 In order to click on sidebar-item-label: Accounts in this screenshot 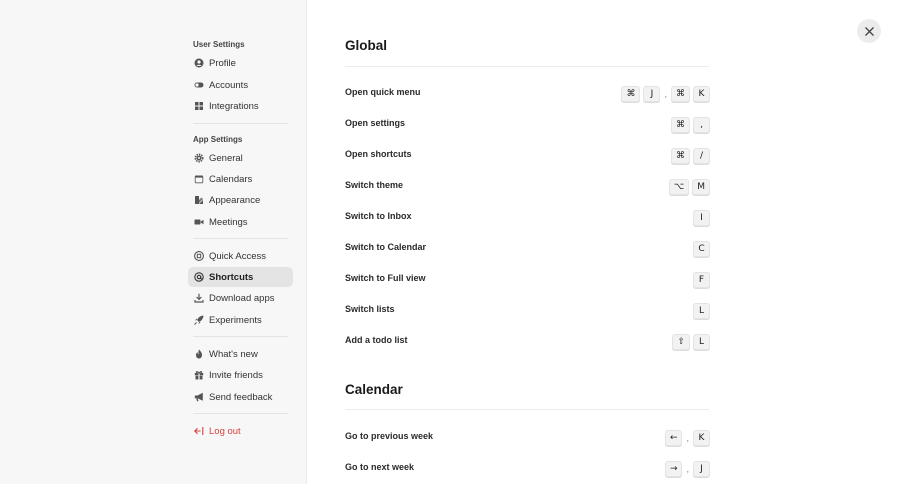, I will do `click(229, 85)`.